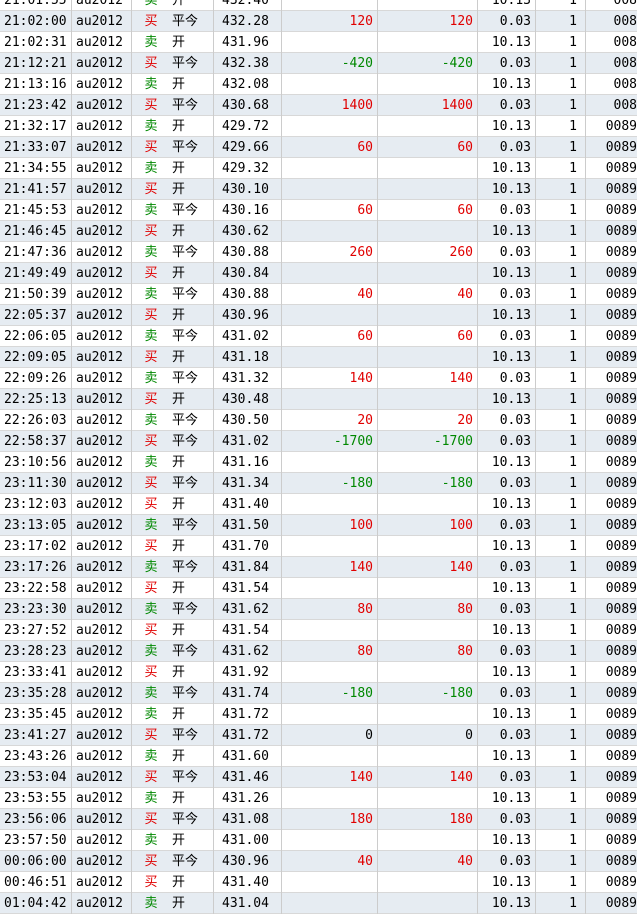 The height and width of the screenshot is (924, 637). Describe the element at coordinates (318, 63) in the screenshot. I see `table-row: 21:12:21 au2012 买平今 432.38 -420 -420 0.03 1 008` at that location.